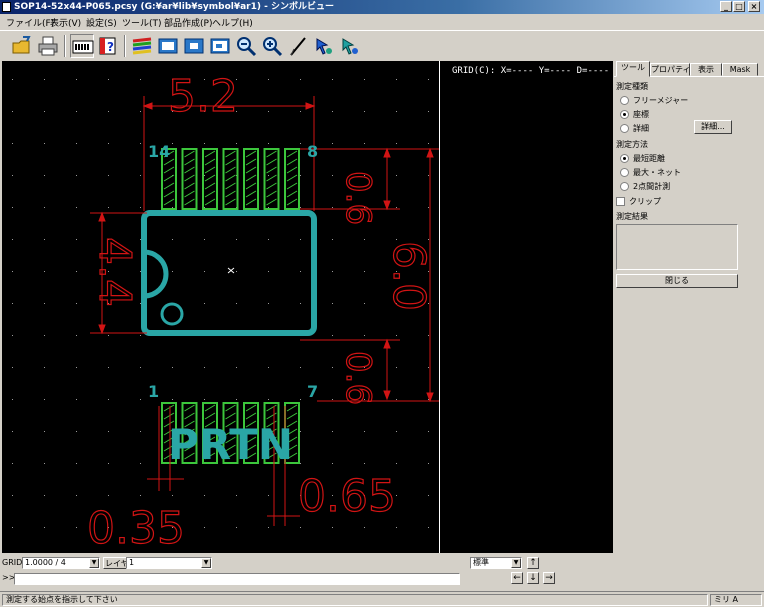 This screenshot has height=607, width=764. Describe the element at coordinates (312, 151) in the screenshot. I see `pin-8-label: 8` at that location.